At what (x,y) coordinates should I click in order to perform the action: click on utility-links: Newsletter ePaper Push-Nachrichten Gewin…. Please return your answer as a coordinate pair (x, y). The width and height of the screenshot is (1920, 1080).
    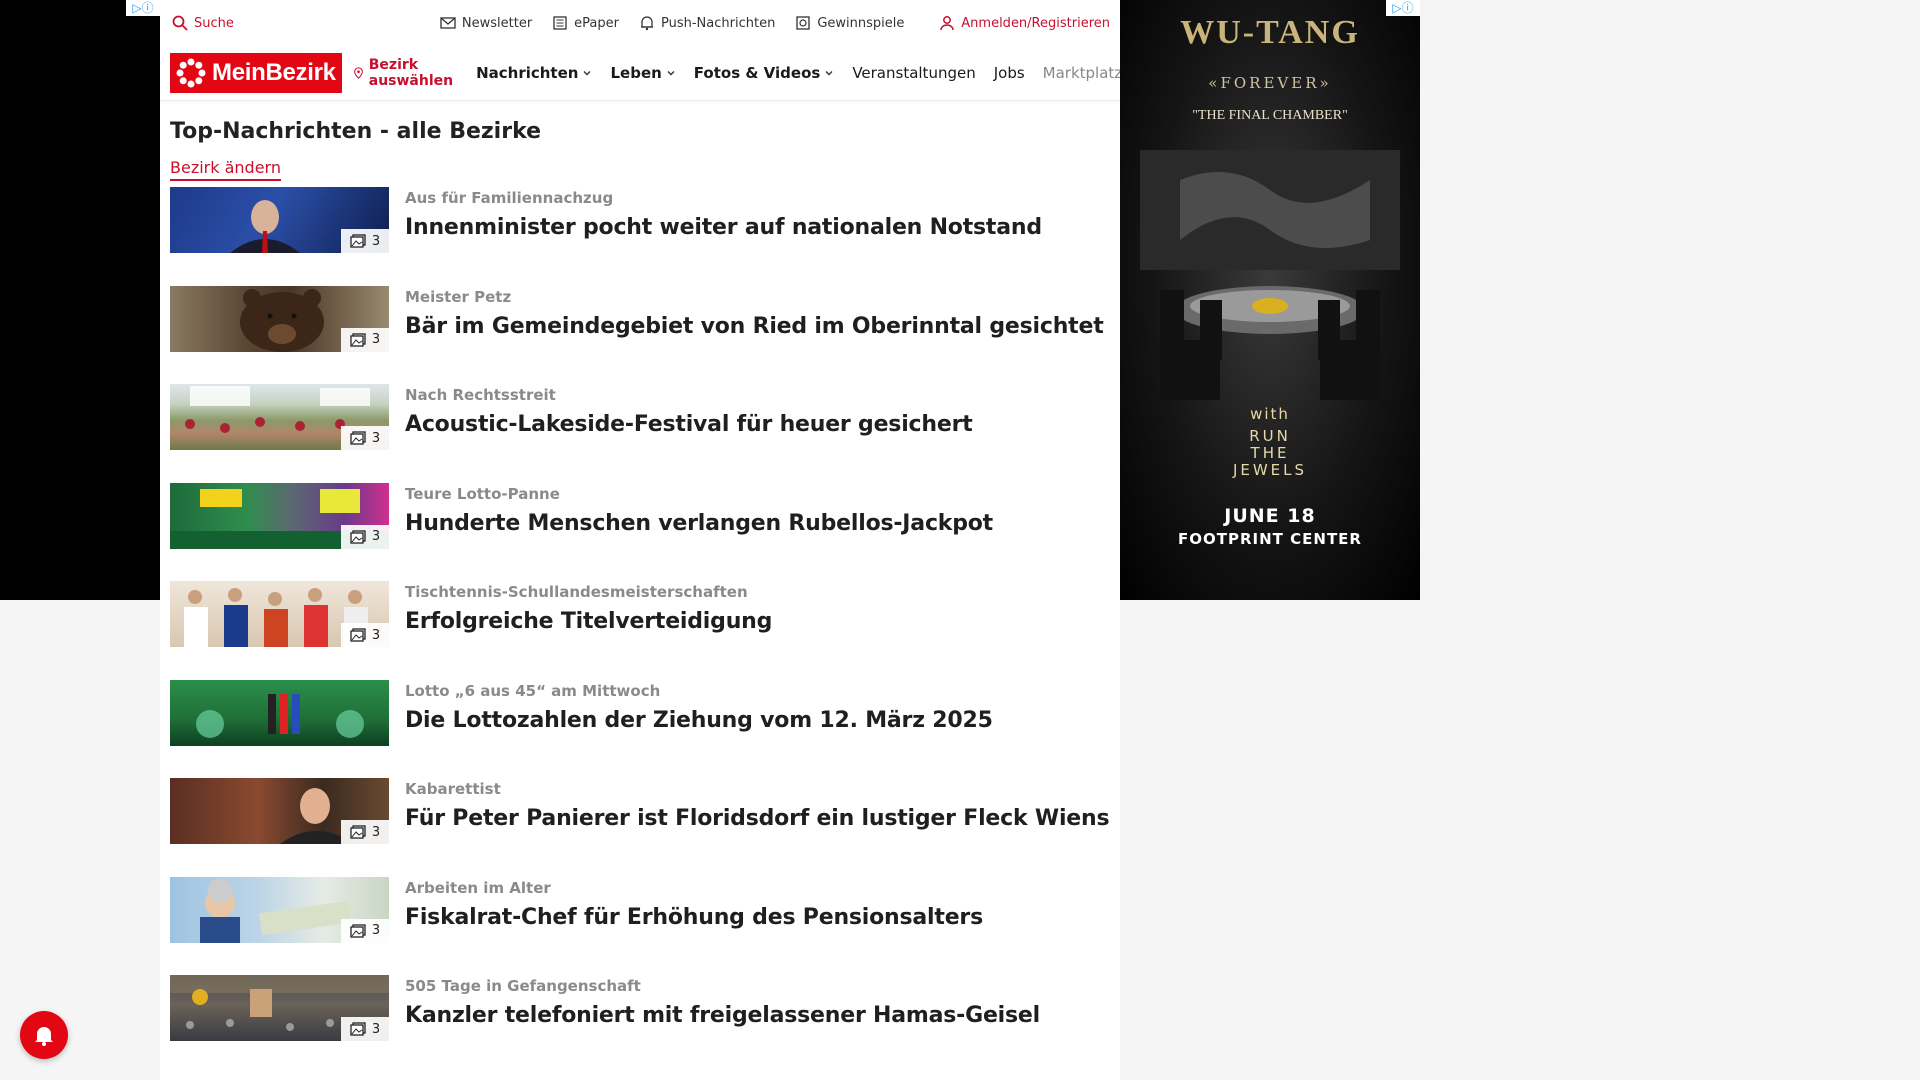
    Looking at the image, I should click on (672, 23).